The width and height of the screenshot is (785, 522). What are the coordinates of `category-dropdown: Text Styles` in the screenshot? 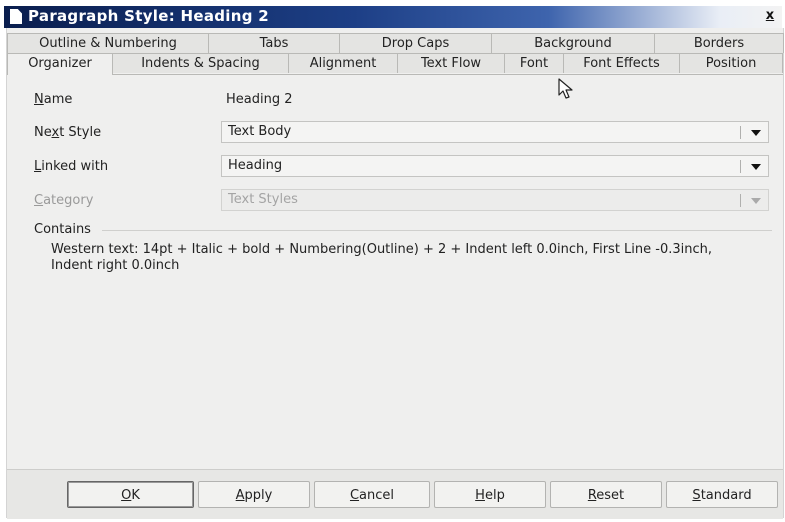 It's located at (495, 200).